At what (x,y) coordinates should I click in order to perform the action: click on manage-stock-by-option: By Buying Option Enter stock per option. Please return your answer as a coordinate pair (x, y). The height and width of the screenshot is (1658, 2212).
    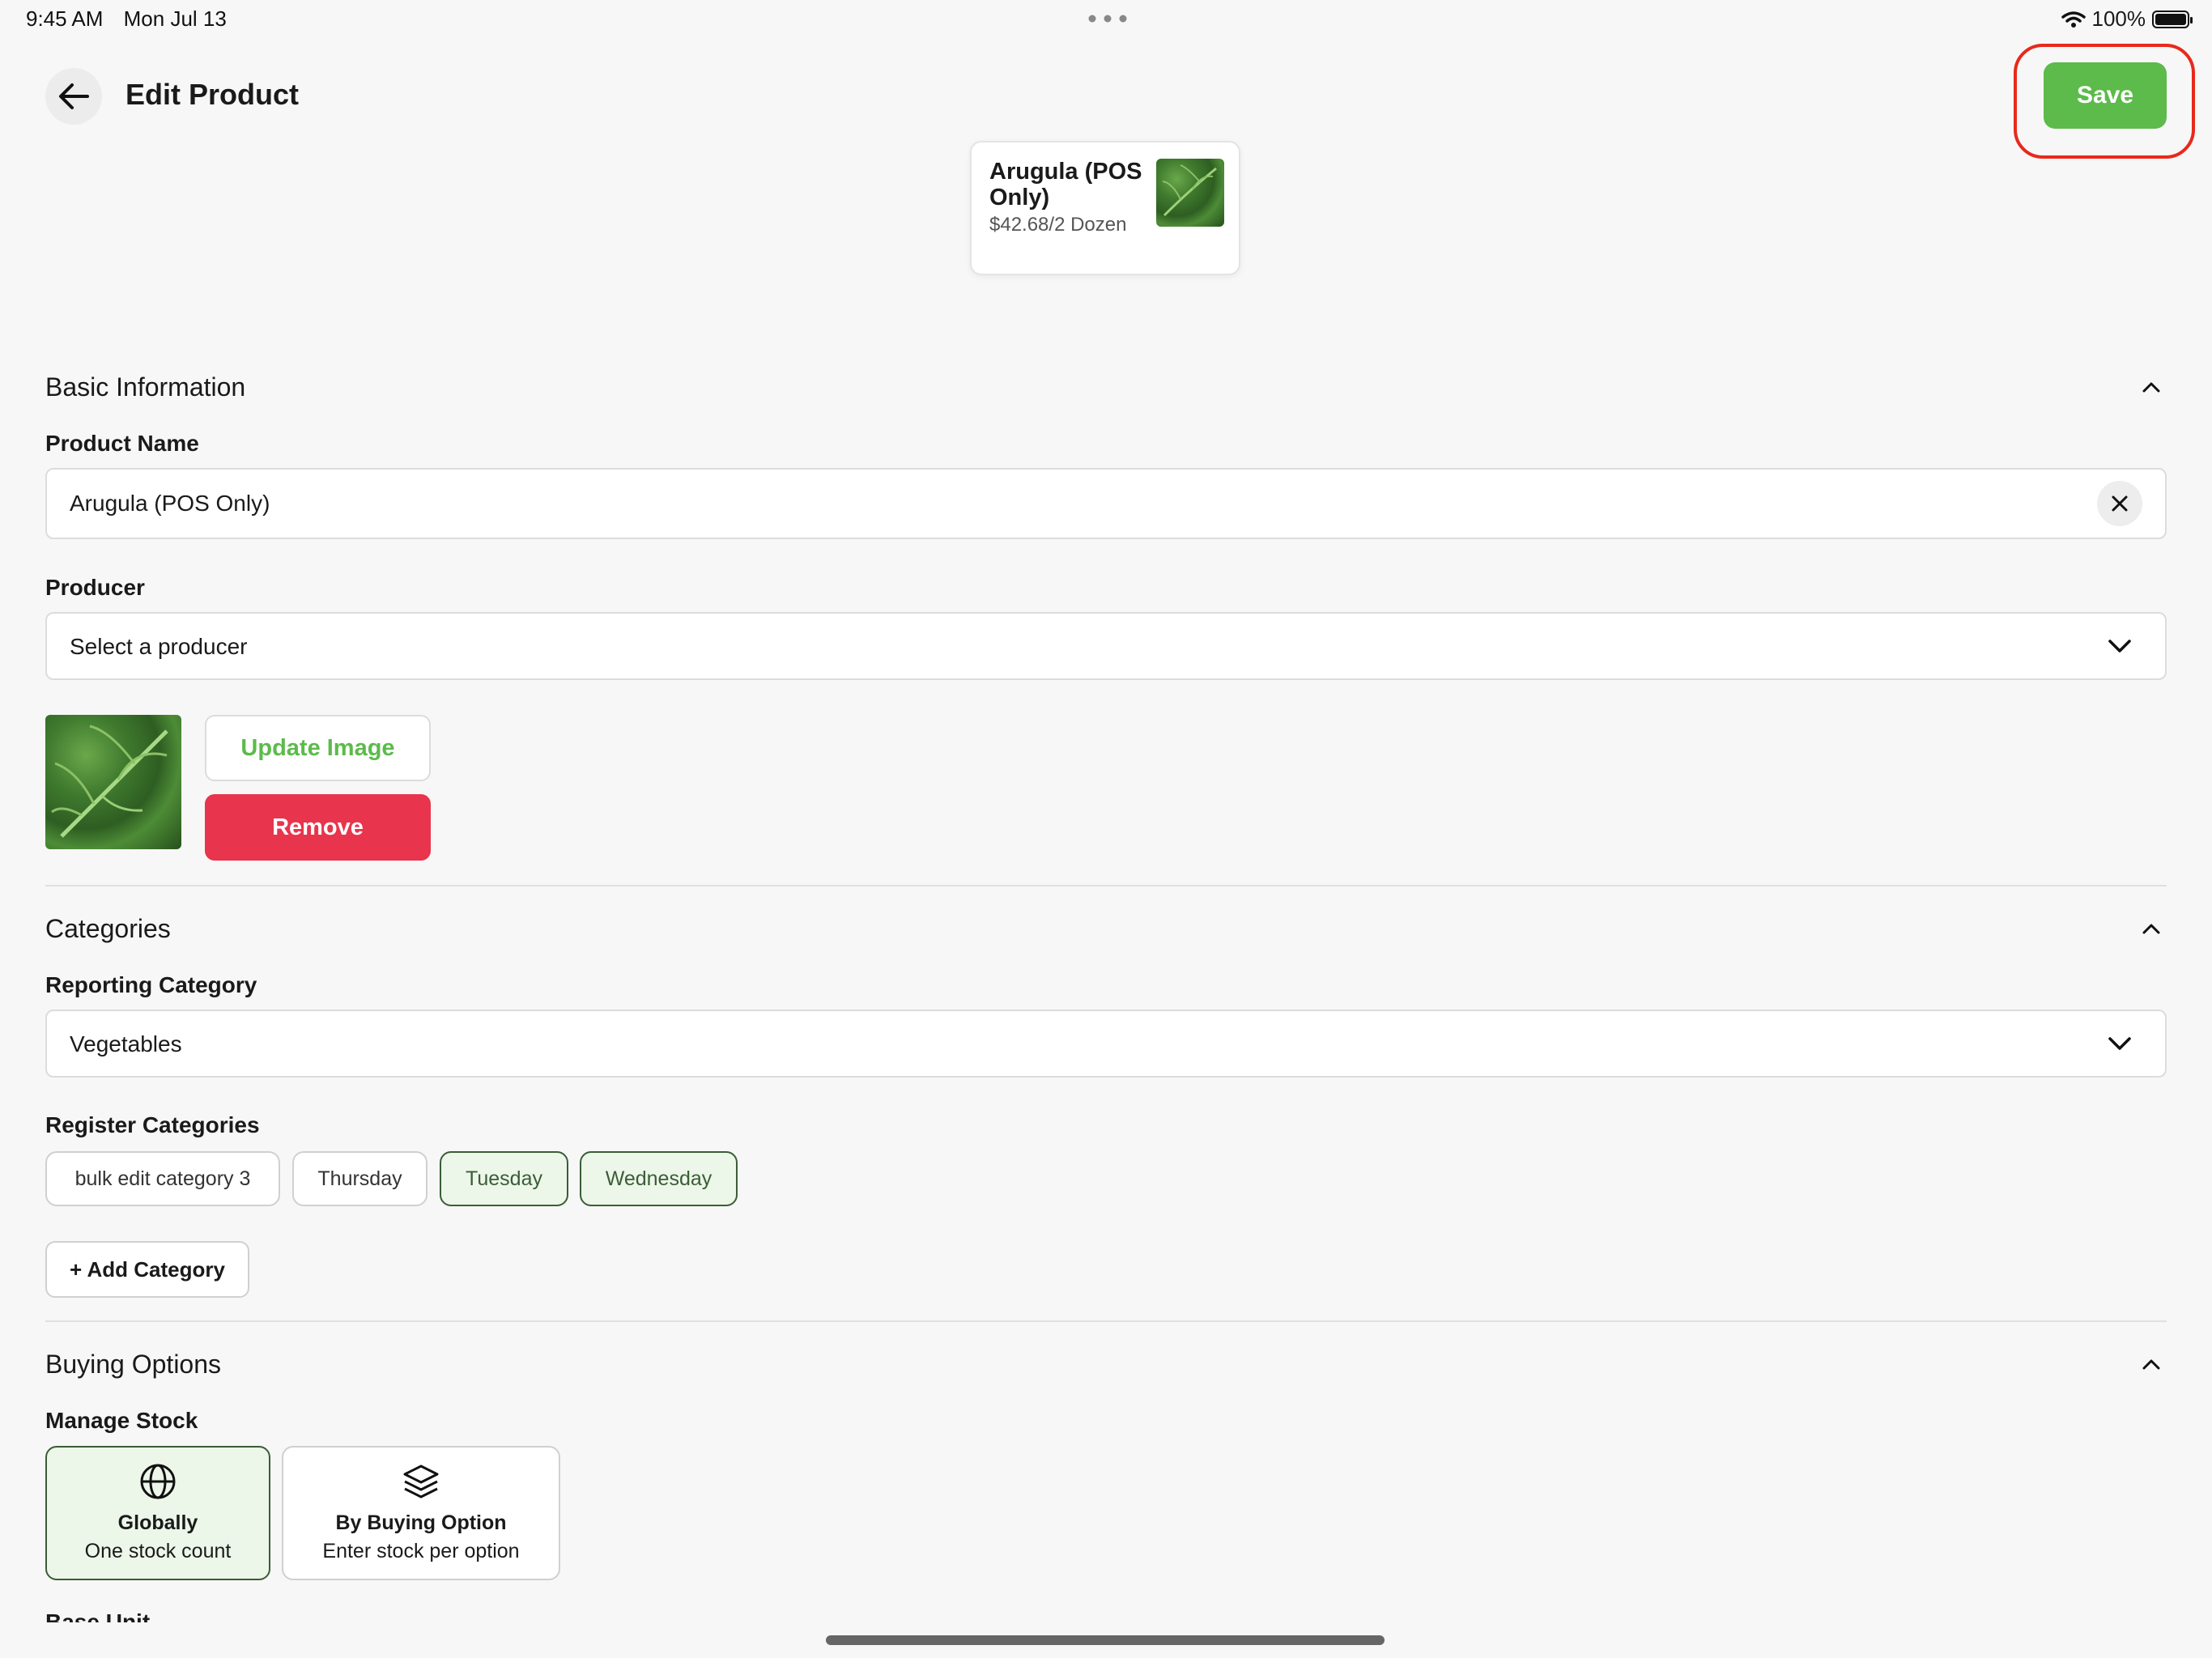
    Looking at the image, I should click on (421, 1513).